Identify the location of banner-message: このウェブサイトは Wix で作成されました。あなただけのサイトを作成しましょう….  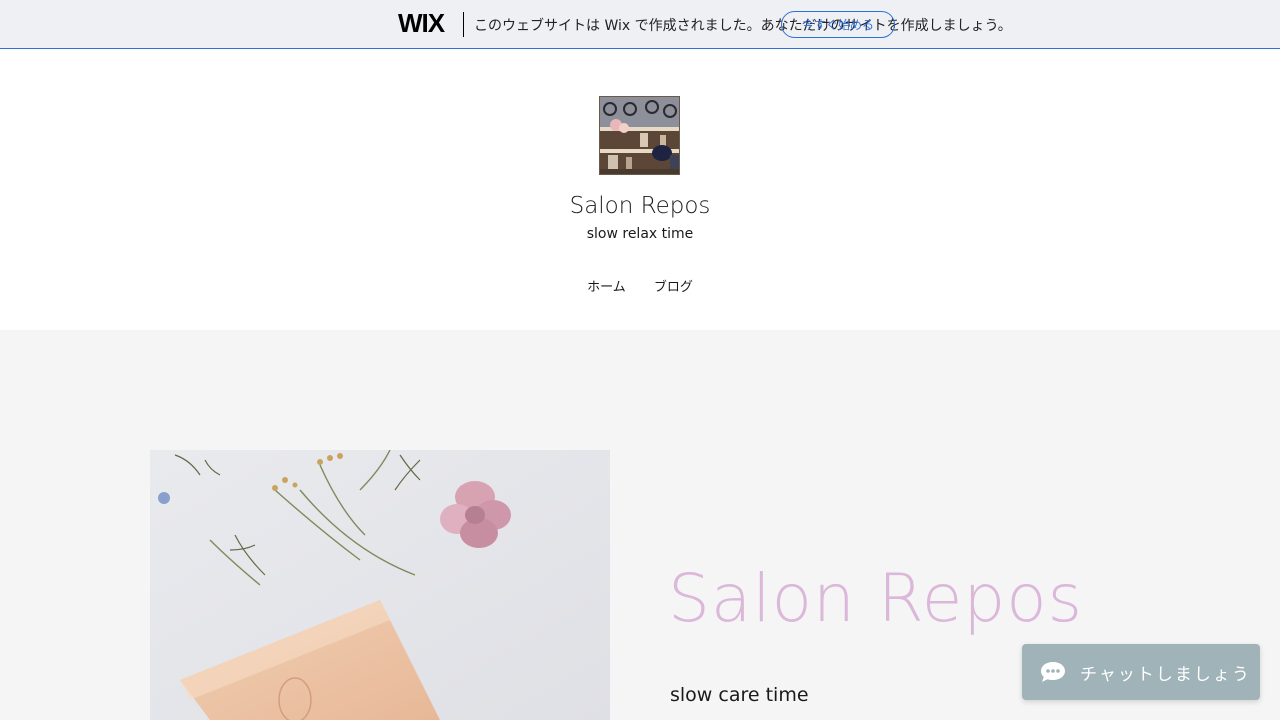
(743, 26).